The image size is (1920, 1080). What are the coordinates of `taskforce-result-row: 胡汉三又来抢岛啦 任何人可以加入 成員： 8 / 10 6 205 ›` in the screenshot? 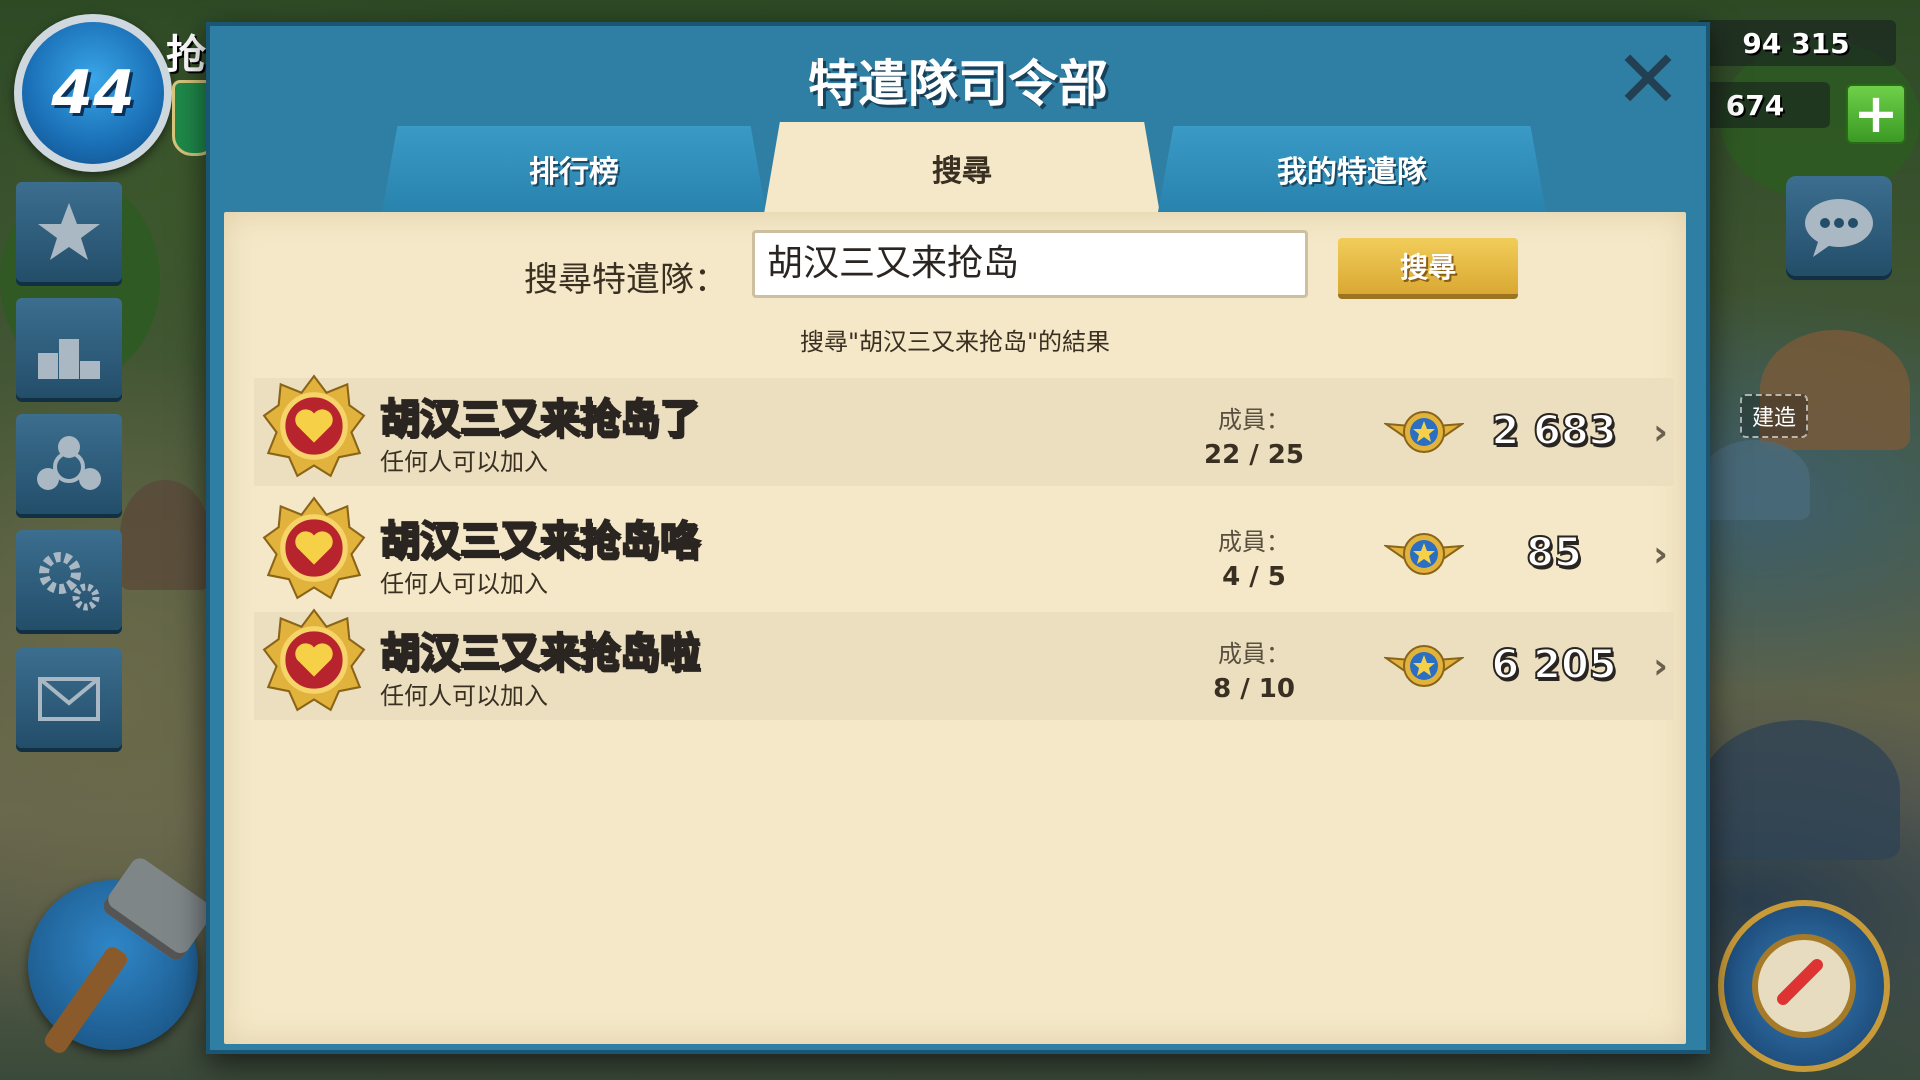 It's located at (964, 664).